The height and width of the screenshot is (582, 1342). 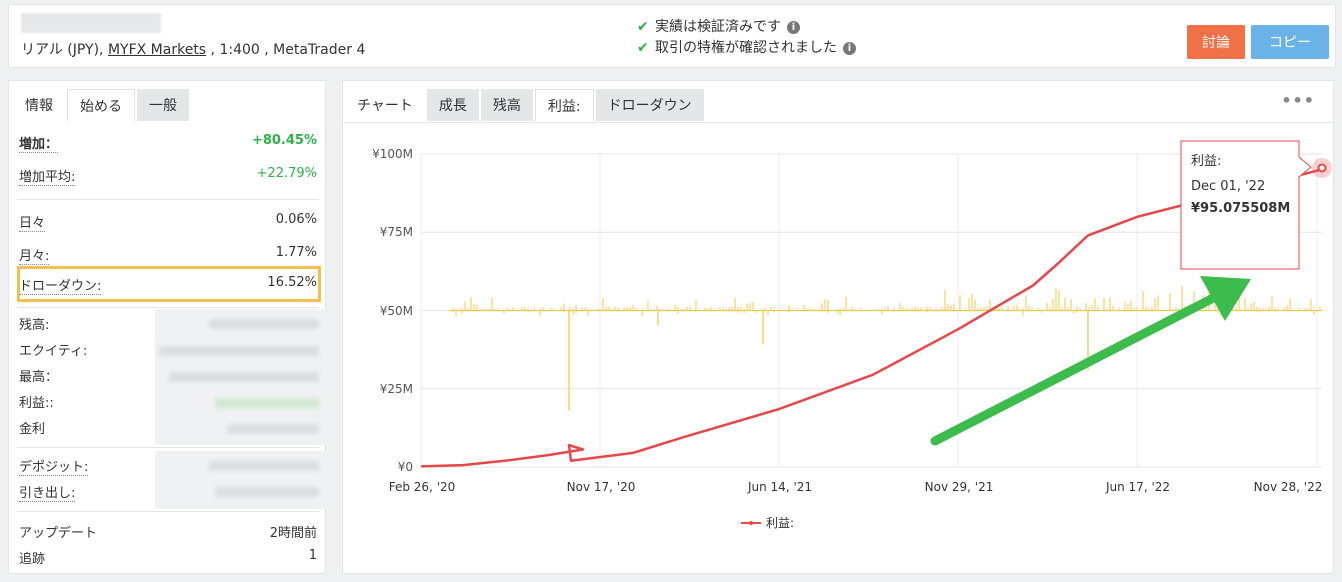 I want to click on tracking-label: 追跡, so click(x=32, y=559).